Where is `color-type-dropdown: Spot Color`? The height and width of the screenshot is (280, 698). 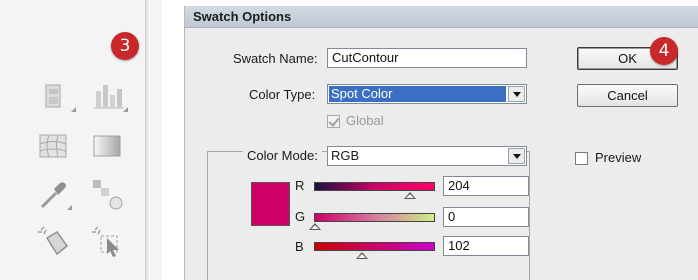 color-type-dropdown: Spot Color is located at coordinates (427, 94).